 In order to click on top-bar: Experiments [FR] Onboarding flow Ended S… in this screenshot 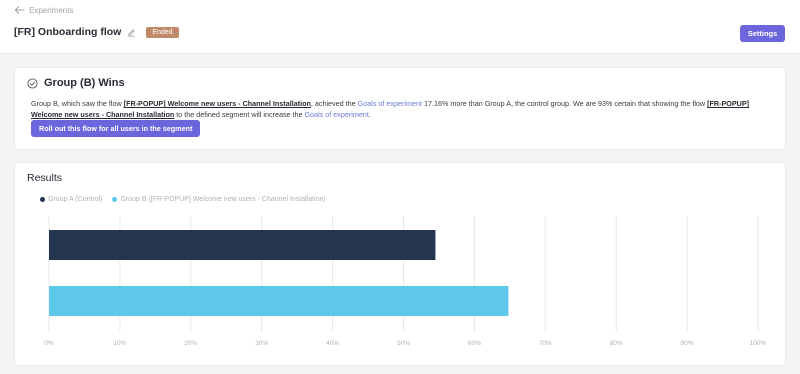, I will do `click(400, 27)`.